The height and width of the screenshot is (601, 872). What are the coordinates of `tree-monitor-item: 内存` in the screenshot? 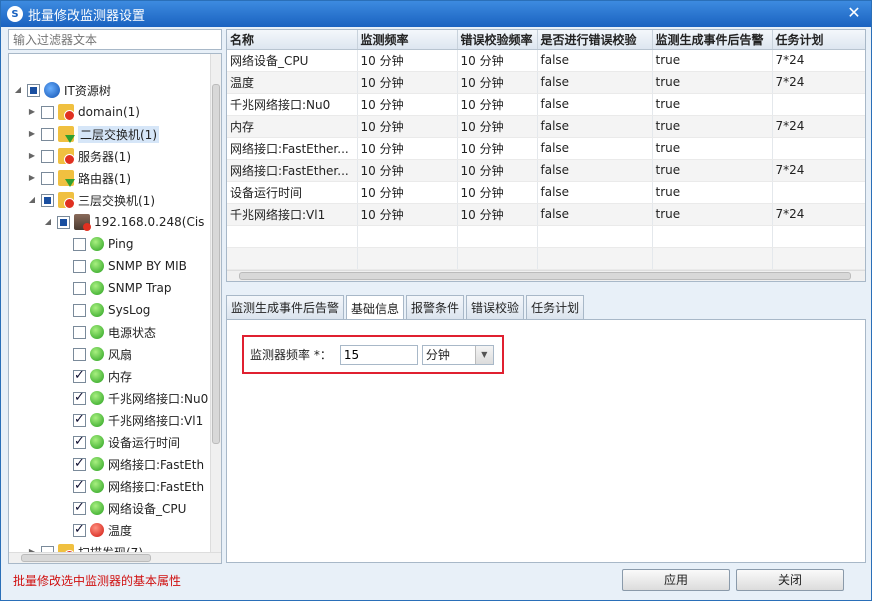 It's located at (102, 376).